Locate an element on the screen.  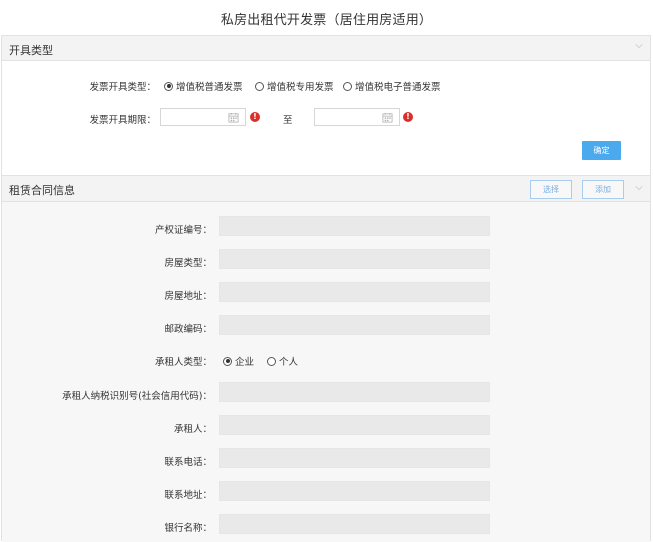
period-end-input is located at coordinates (357, 117).